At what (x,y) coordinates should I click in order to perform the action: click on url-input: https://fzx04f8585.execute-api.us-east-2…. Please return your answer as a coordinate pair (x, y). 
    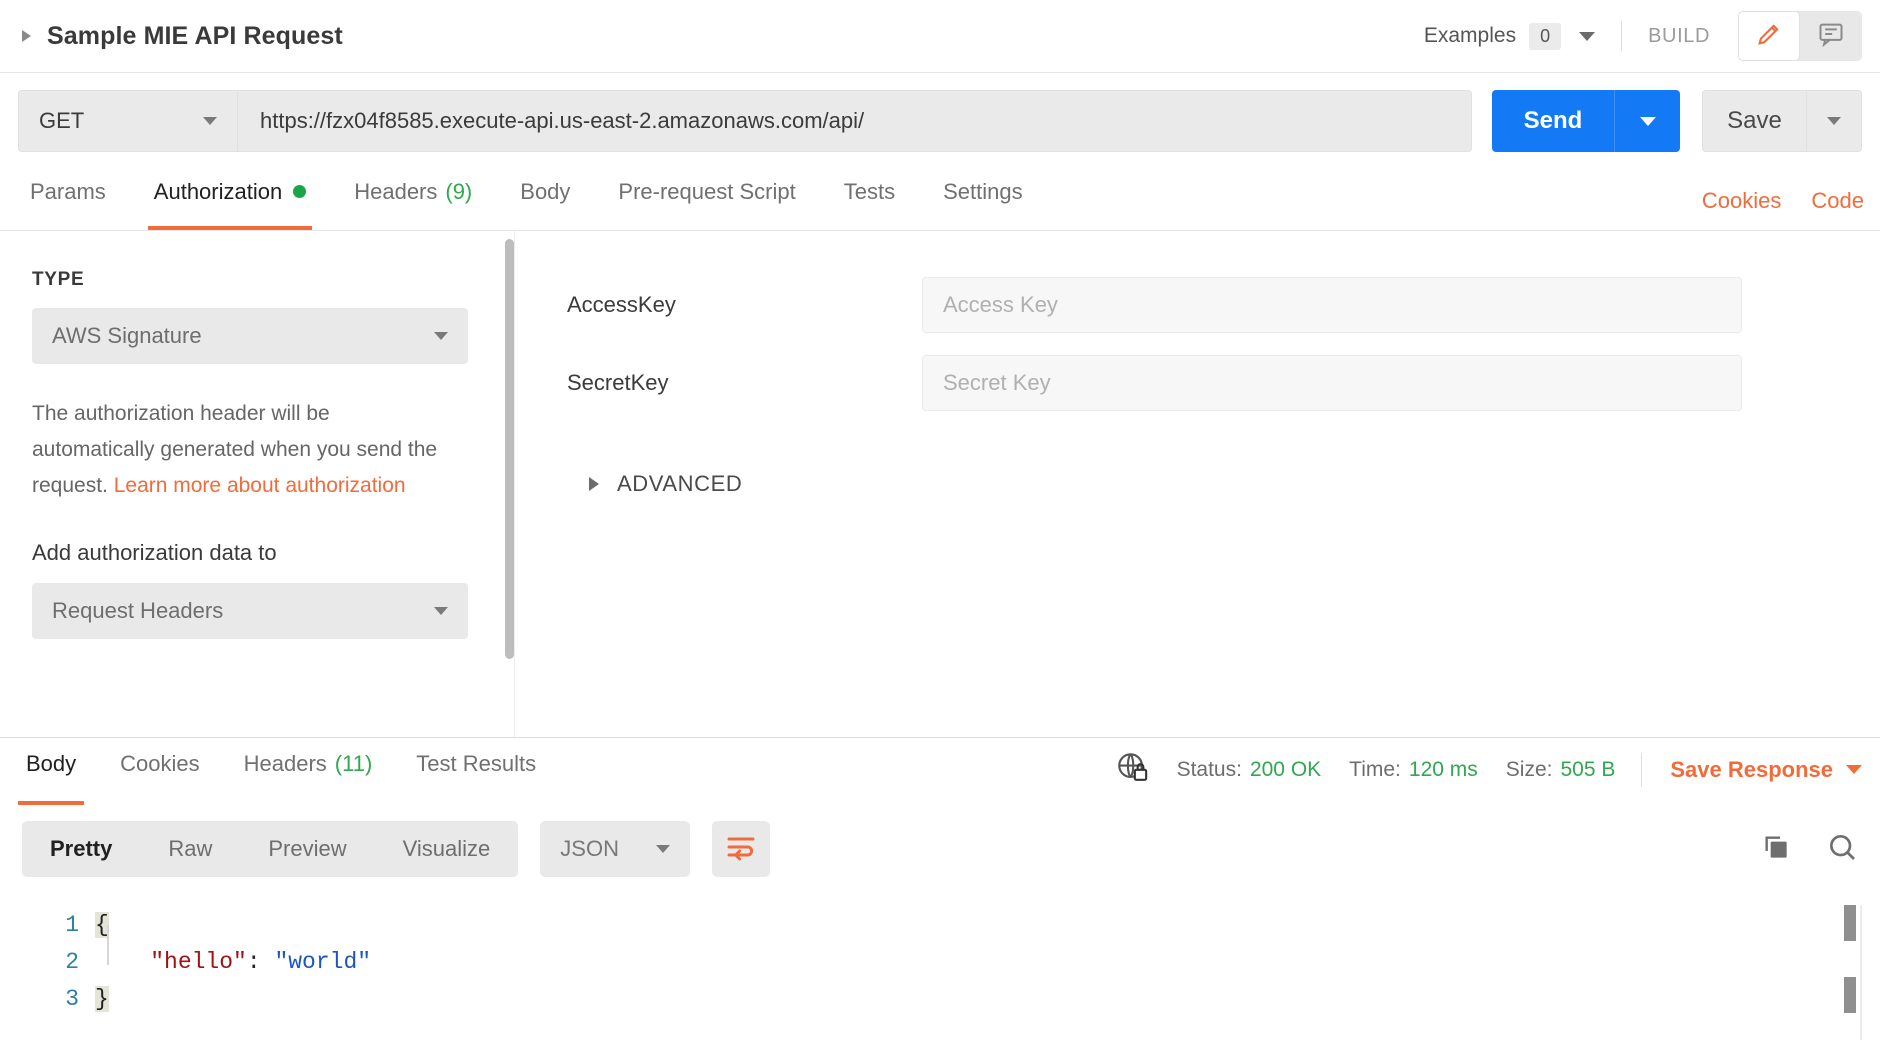
    Looking at the image, I should click on (855, 121).